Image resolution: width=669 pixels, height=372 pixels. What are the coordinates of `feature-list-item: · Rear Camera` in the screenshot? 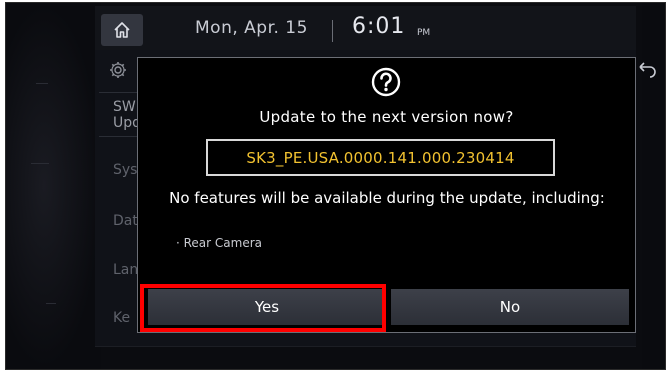 It's located at (219, 243).